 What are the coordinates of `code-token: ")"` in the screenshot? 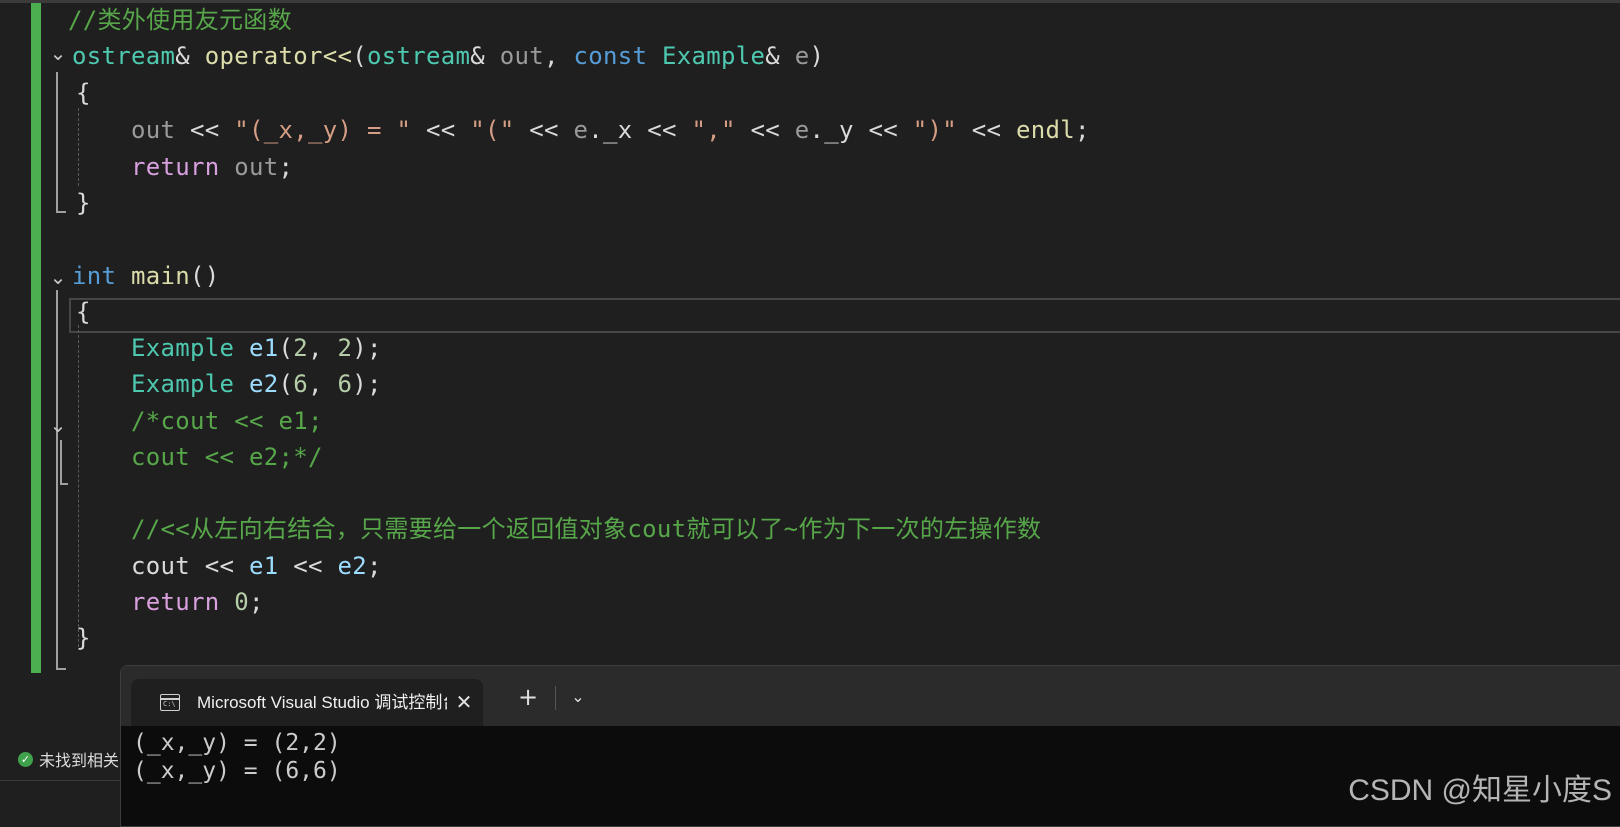 It's located at (934, 130).